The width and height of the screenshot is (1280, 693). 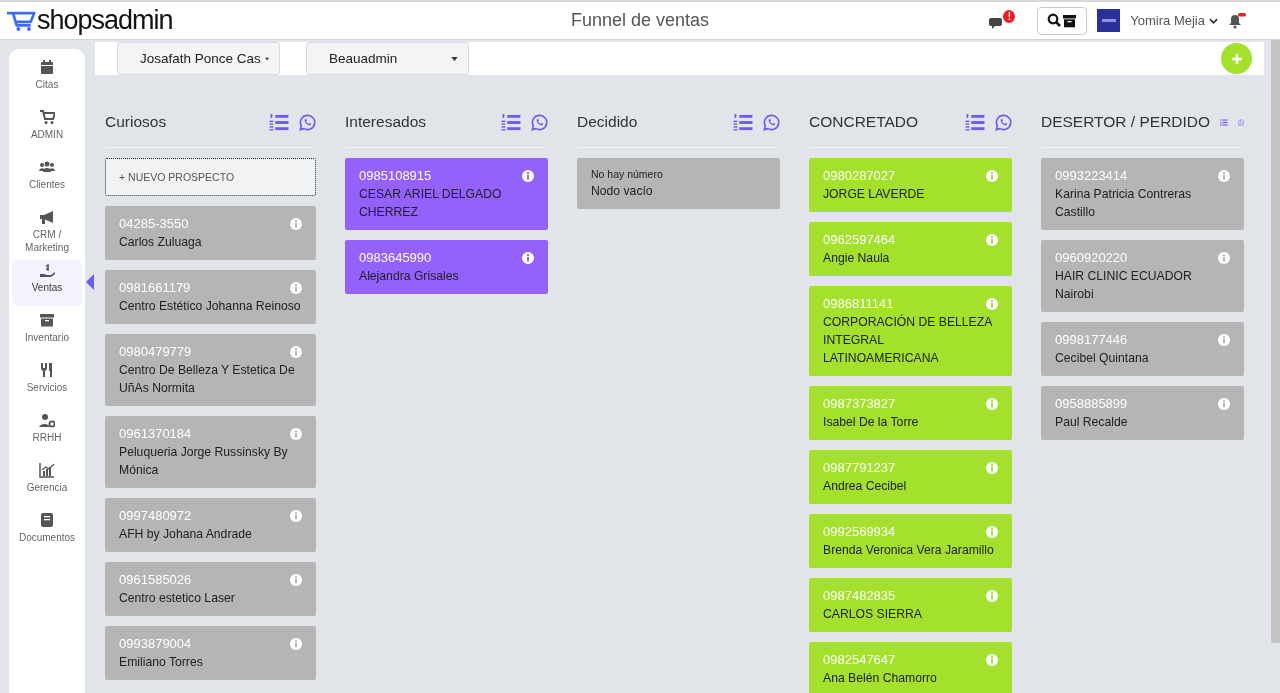 What do you see at coordinates (910, 667) in the screenshot?
I see `lead-card: 0982547647 Ana Belén Chamorro` at bounding box center [910, 667].